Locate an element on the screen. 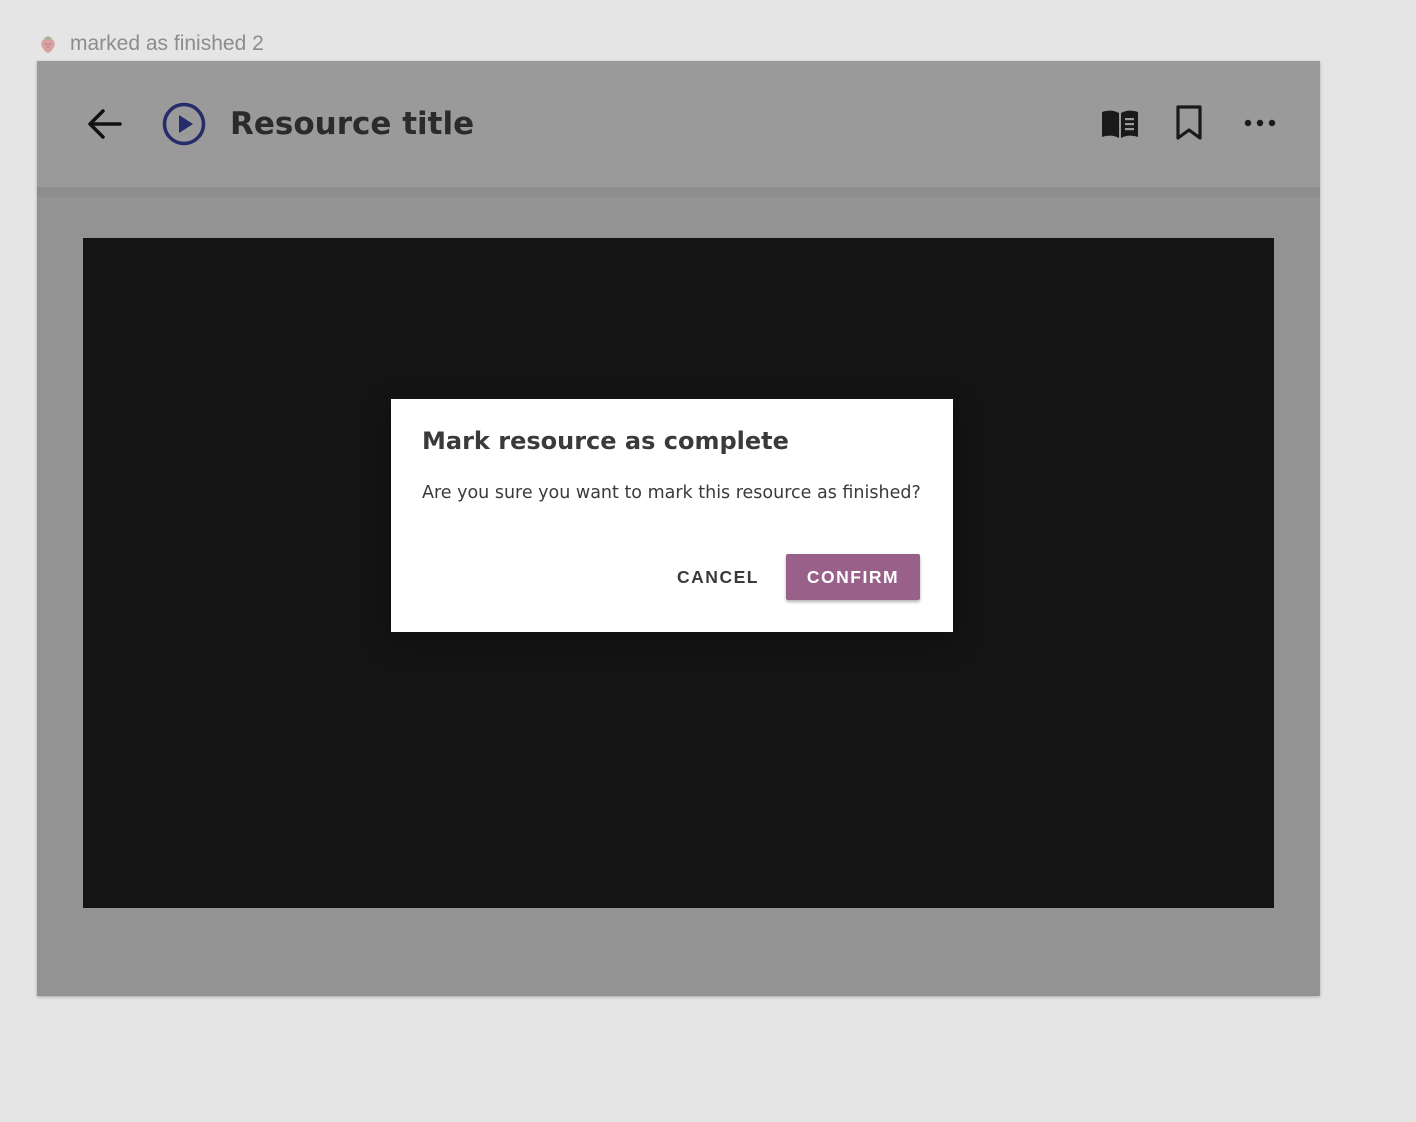  app-bar: Resource title is located at coordinates (678, 124).